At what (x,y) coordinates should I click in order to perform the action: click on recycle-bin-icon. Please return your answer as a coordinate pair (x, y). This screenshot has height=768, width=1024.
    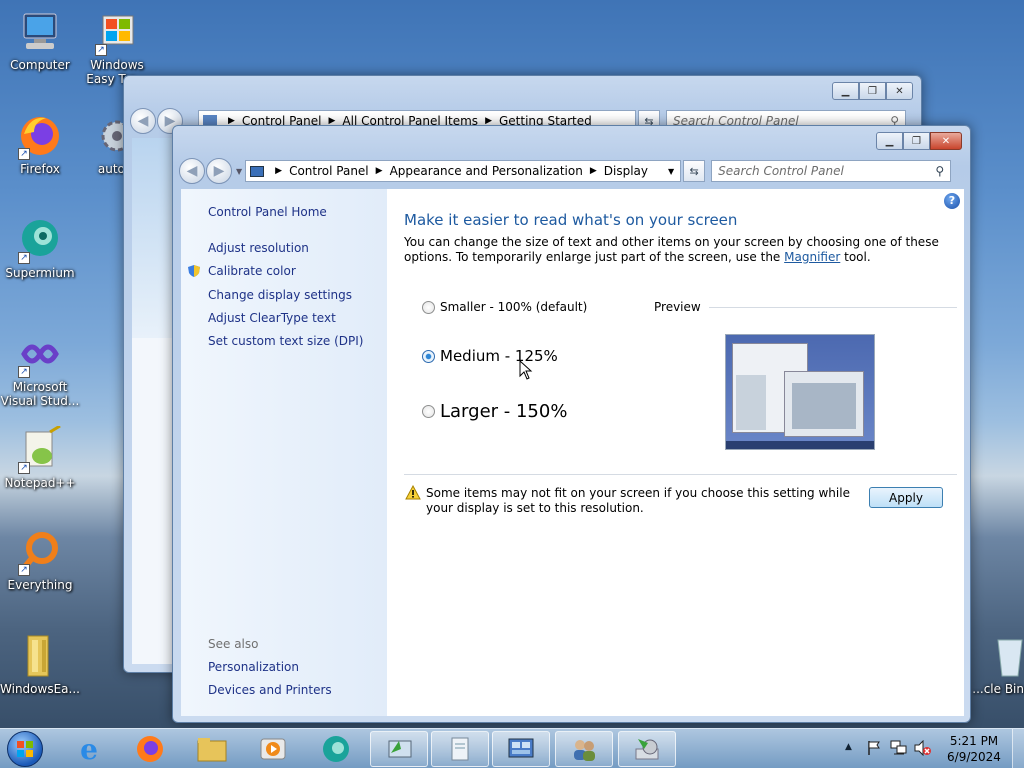
    Looking at the image, I should click on (1004, 656).